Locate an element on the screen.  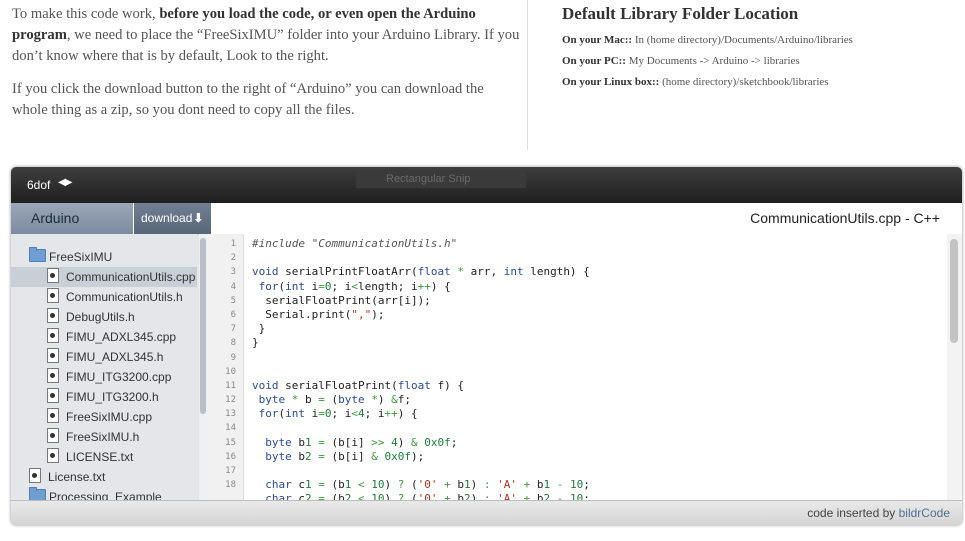
file-tree-scrollbar is located at coordinates (203, 367).